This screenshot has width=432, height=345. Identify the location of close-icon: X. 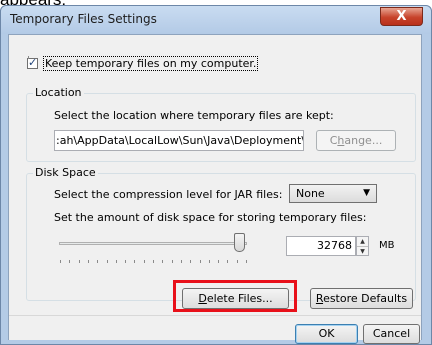
(401, 16).